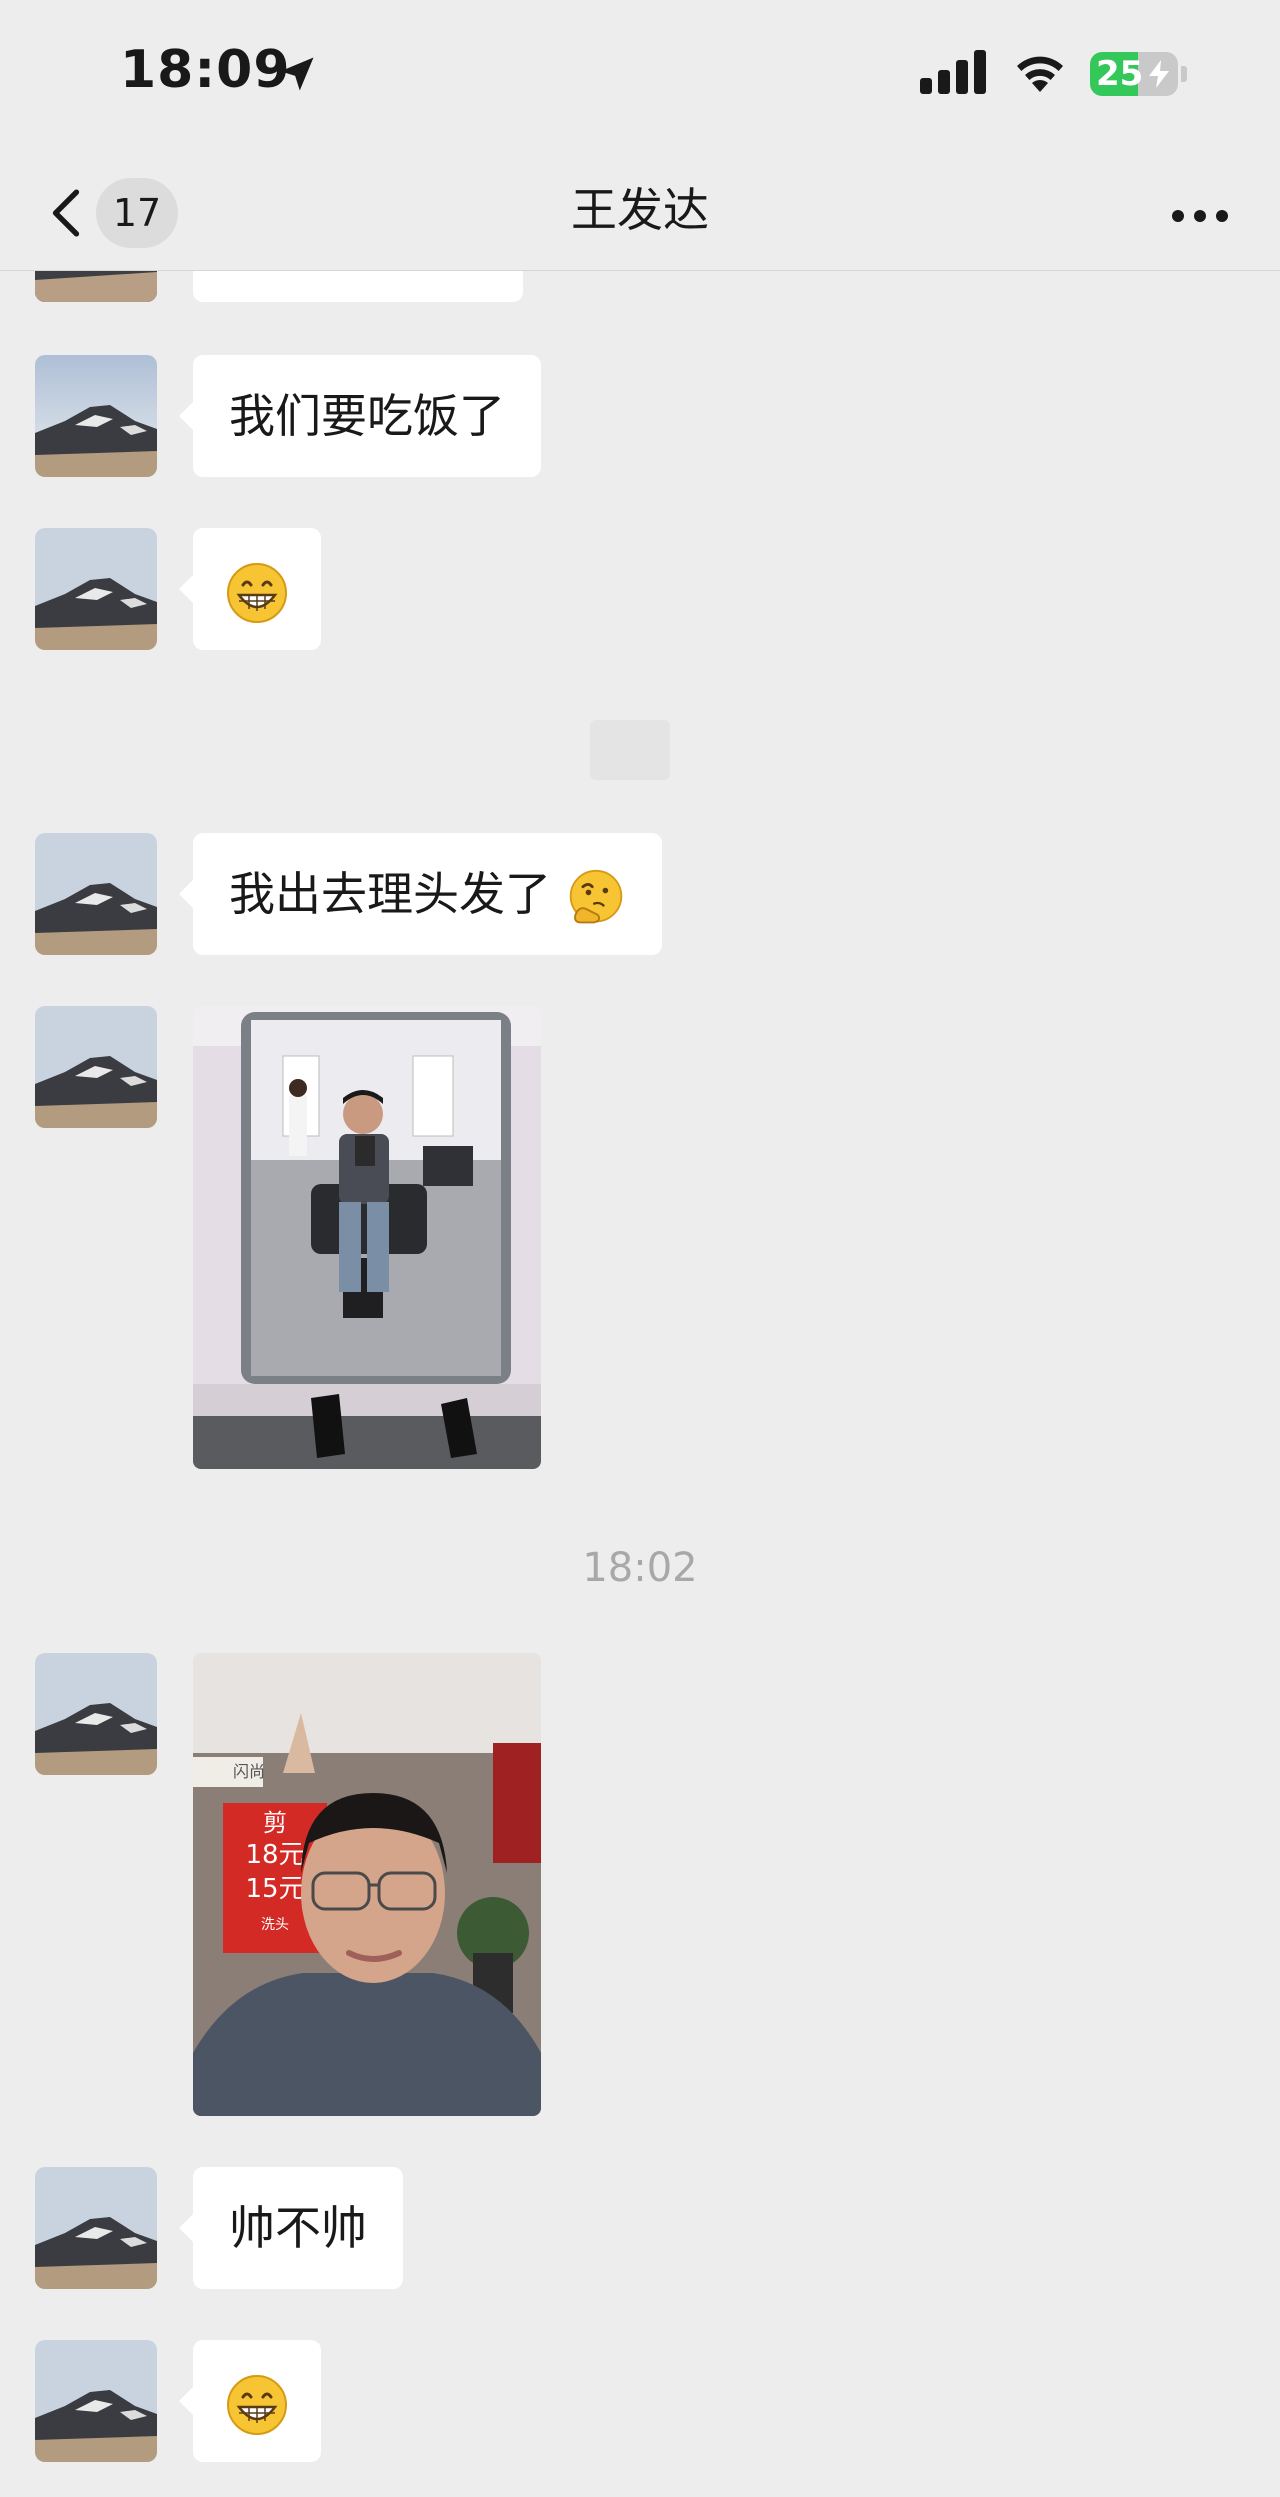 This screenshot has height=2497, width=1280. I want to click on chat-header: 17 王发达, so click(640, 210).